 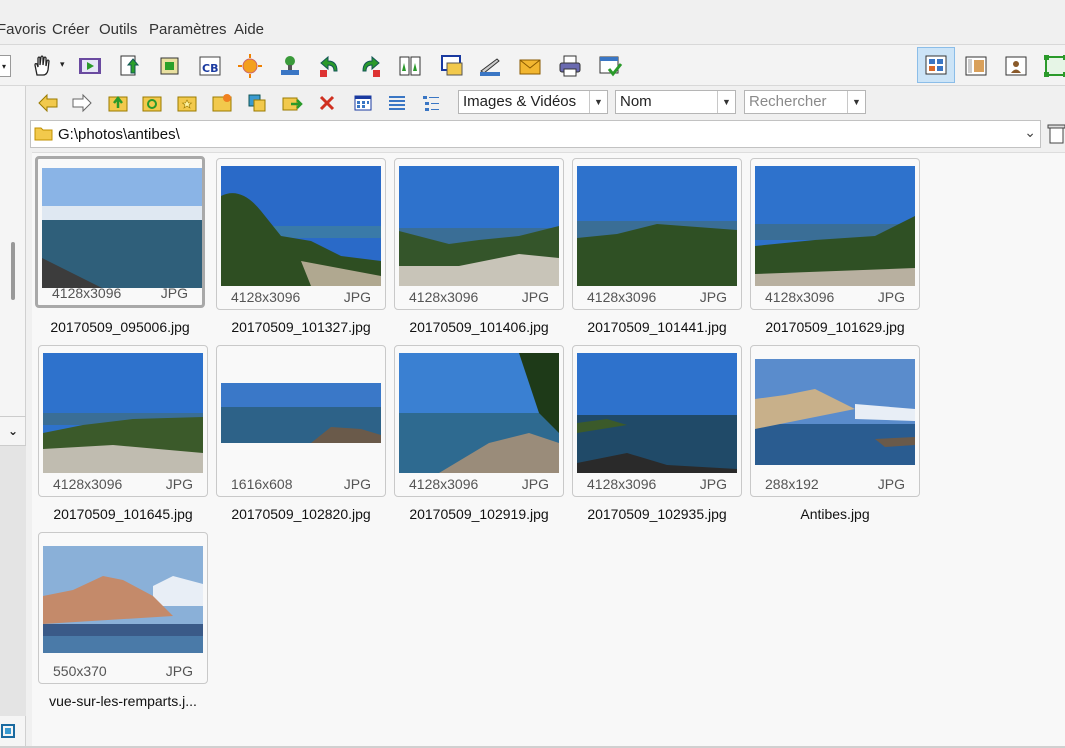 What do you see at coordinates (301, 514) in the screenshot?
I see `file-name: 20170509_102820.jpg` at bounding box center [301, 514].